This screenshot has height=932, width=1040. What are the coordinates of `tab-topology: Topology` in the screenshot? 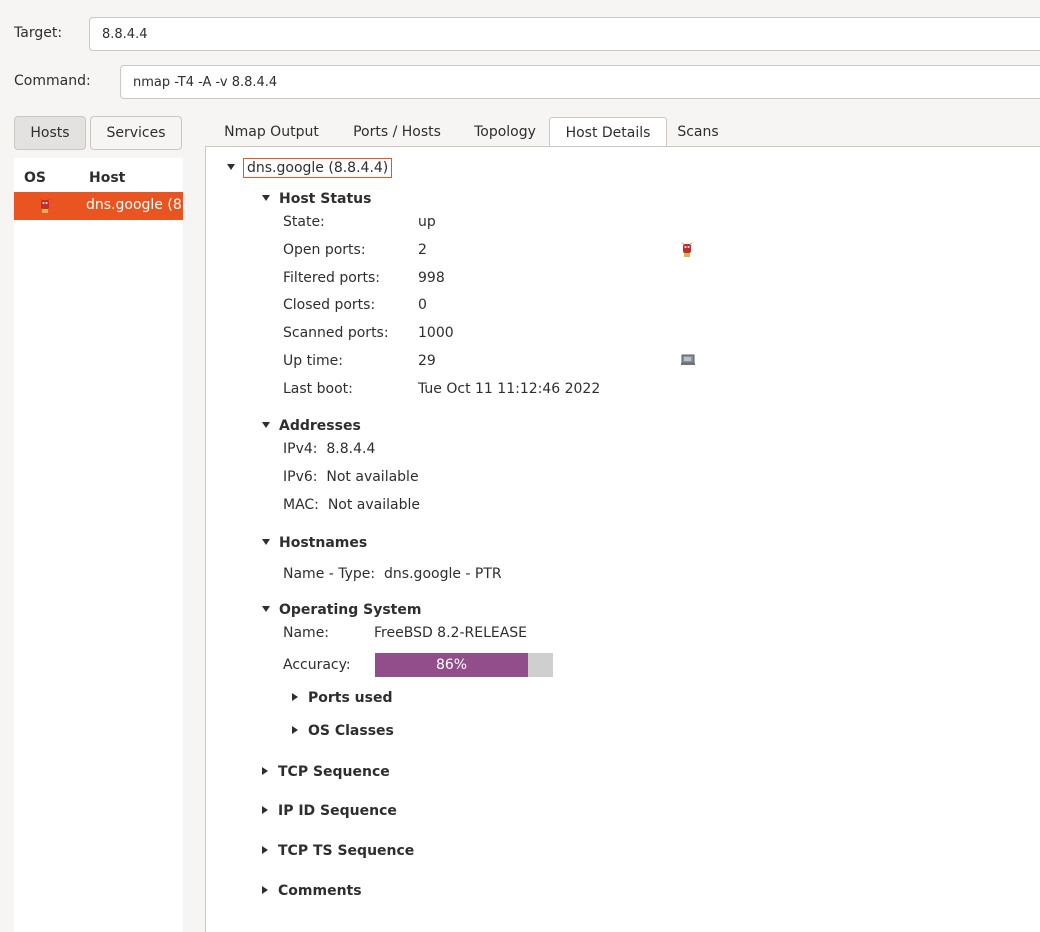 It's located at (505, 132).